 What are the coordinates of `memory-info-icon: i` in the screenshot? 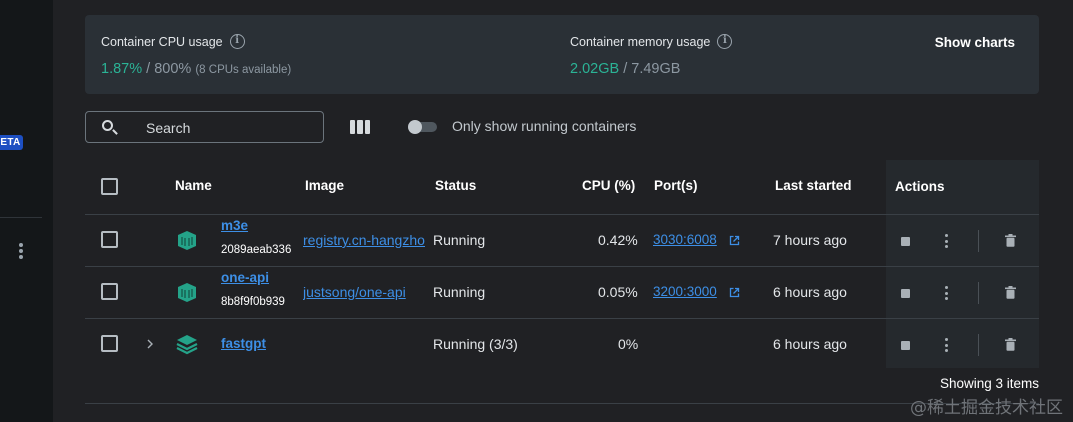 It's located at (725, 41).